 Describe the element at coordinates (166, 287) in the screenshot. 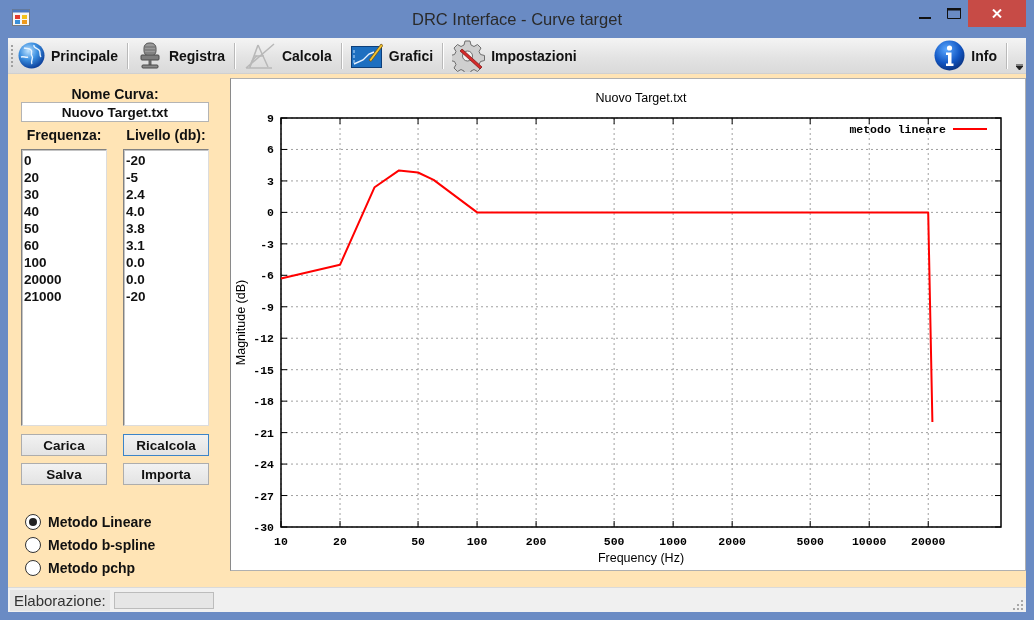

I see `list-box: -20 -5 2.4 4.0 3.8 3.1 0.0 0.0 -20` at that location.